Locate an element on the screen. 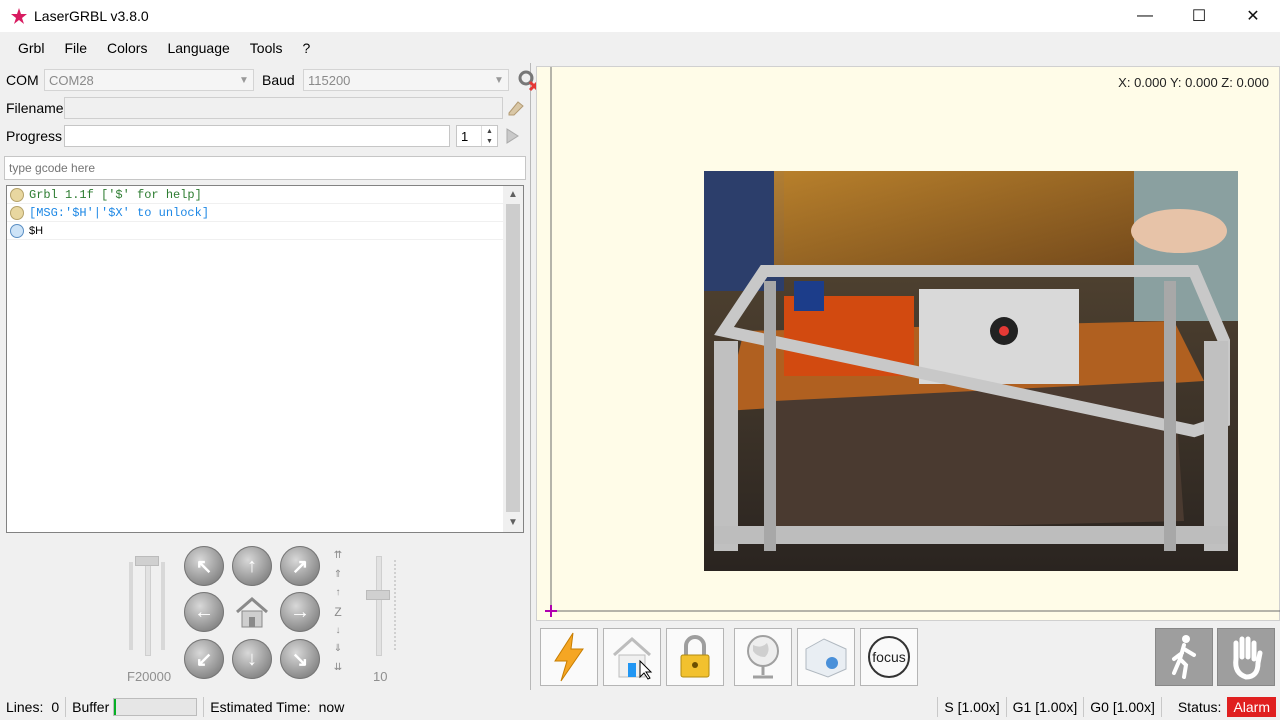  z-up-icon: ↑ is located at coordinates (338, 593).